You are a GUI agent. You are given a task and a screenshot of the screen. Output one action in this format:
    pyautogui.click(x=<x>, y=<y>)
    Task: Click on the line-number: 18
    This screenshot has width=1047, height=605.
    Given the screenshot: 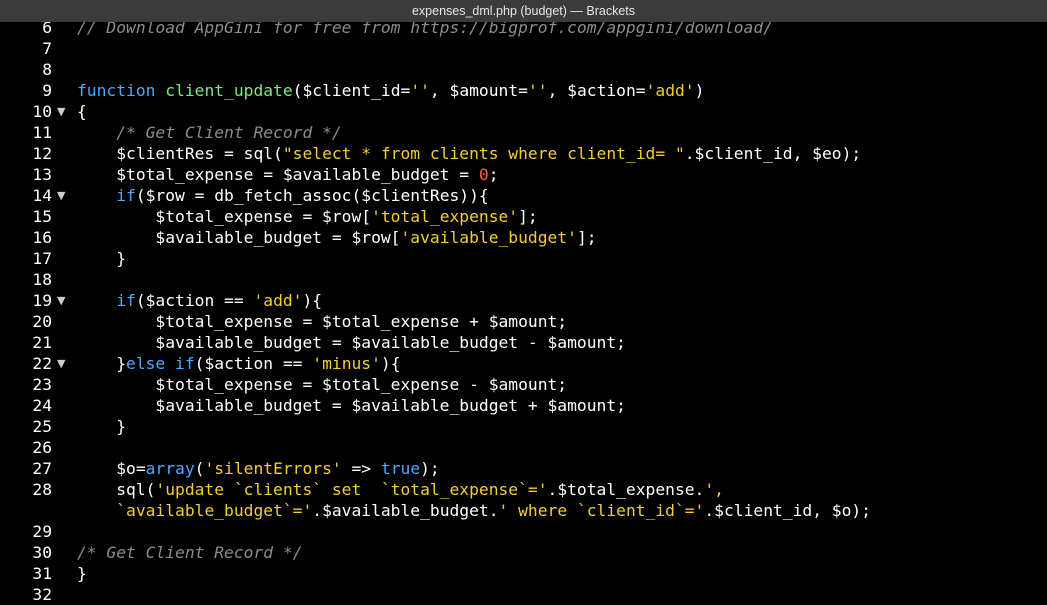 What is the action you would take?
    pyautogui.click(x=42, y=279)
    